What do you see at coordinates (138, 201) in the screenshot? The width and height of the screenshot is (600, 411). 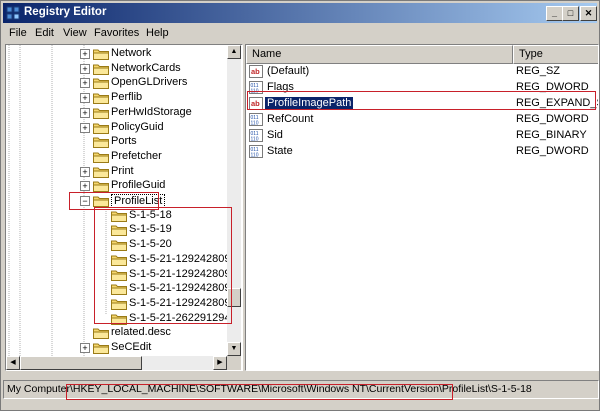 I see `tree-item-label: ProfileList` at bounding box center [138, 201].